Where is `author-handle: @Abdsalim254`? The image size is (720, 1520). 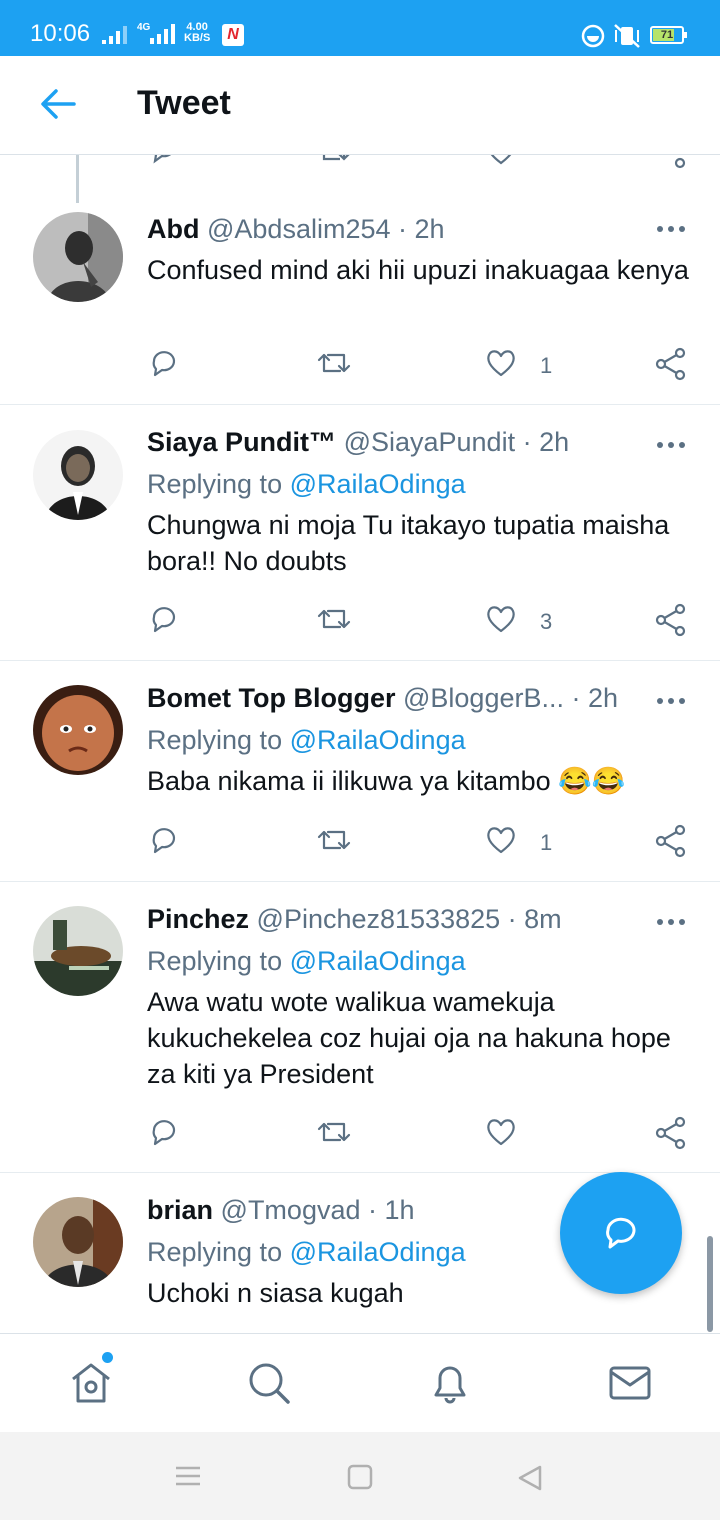 author-handle: @Abdsalim254 is located at coordinates (299, 229).